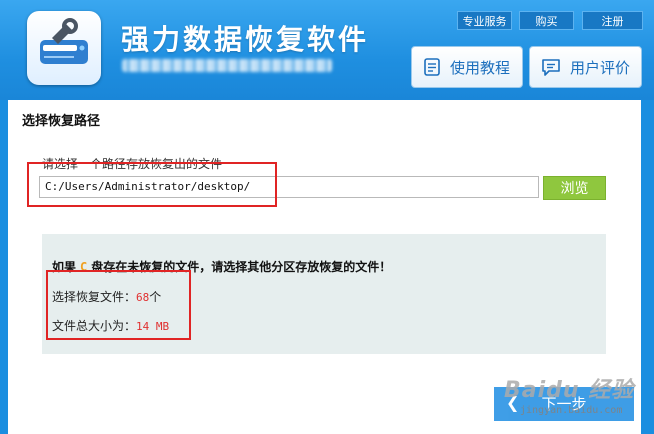  Describe the element at coordinates (61, 121) in the screenshot. I see `section-title: 选择恢复路径` at that location.